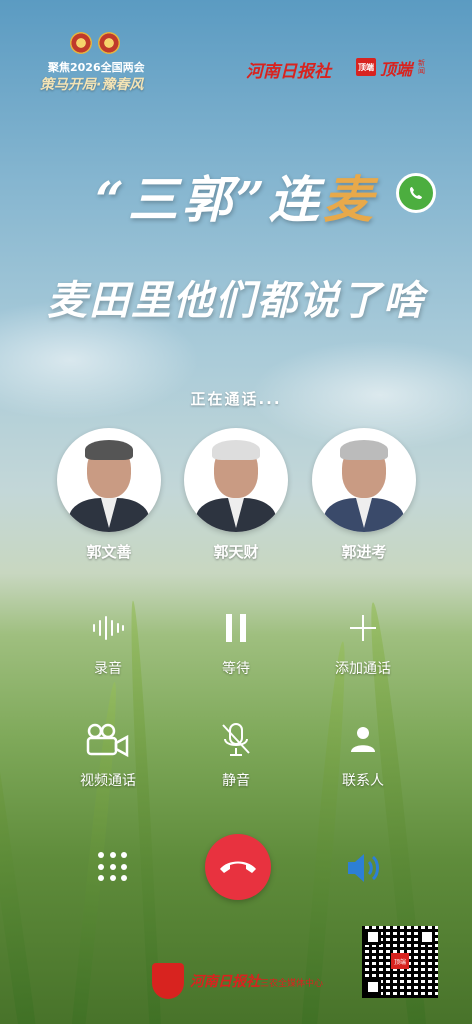 The image size is (472, 1024). Describe the element at coordinates (108, 740) in the screenshot. I see `video-camera-icon` at that location.